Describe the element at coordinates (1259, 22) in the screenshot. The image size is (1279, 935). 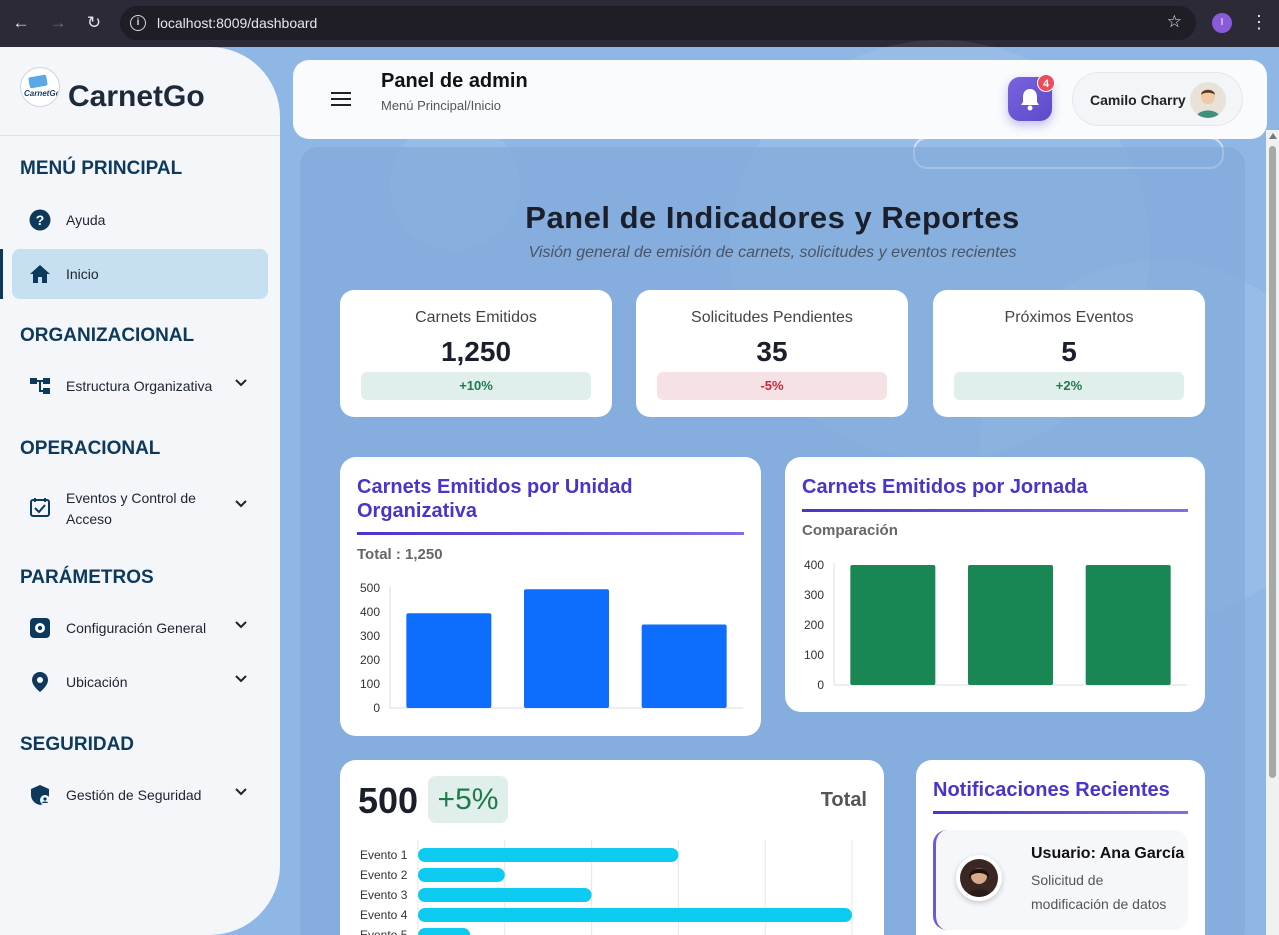
I see `browser-menu-icon: ⋮` at that location.